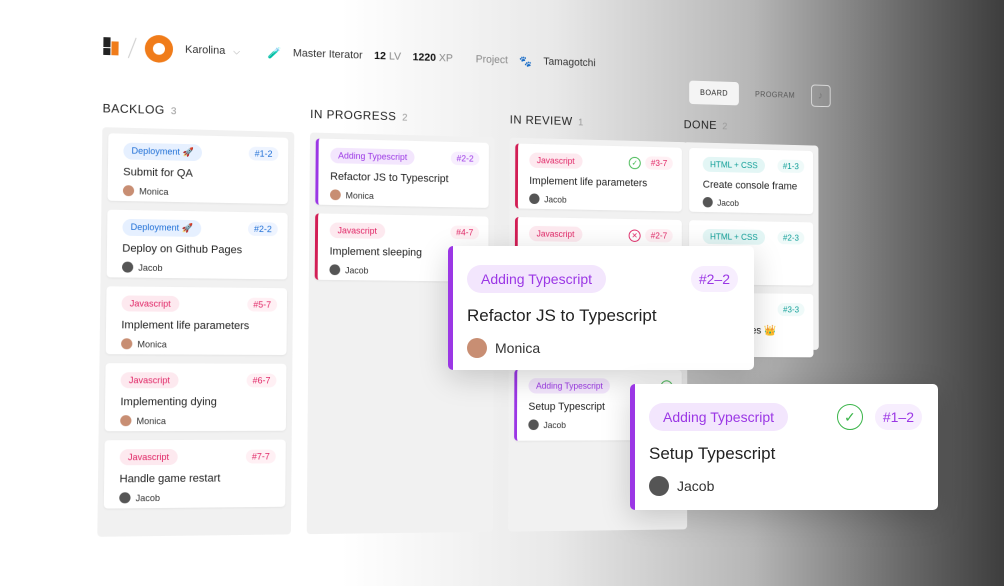  I want to click on user-name: Karolina, so click(205, 50).